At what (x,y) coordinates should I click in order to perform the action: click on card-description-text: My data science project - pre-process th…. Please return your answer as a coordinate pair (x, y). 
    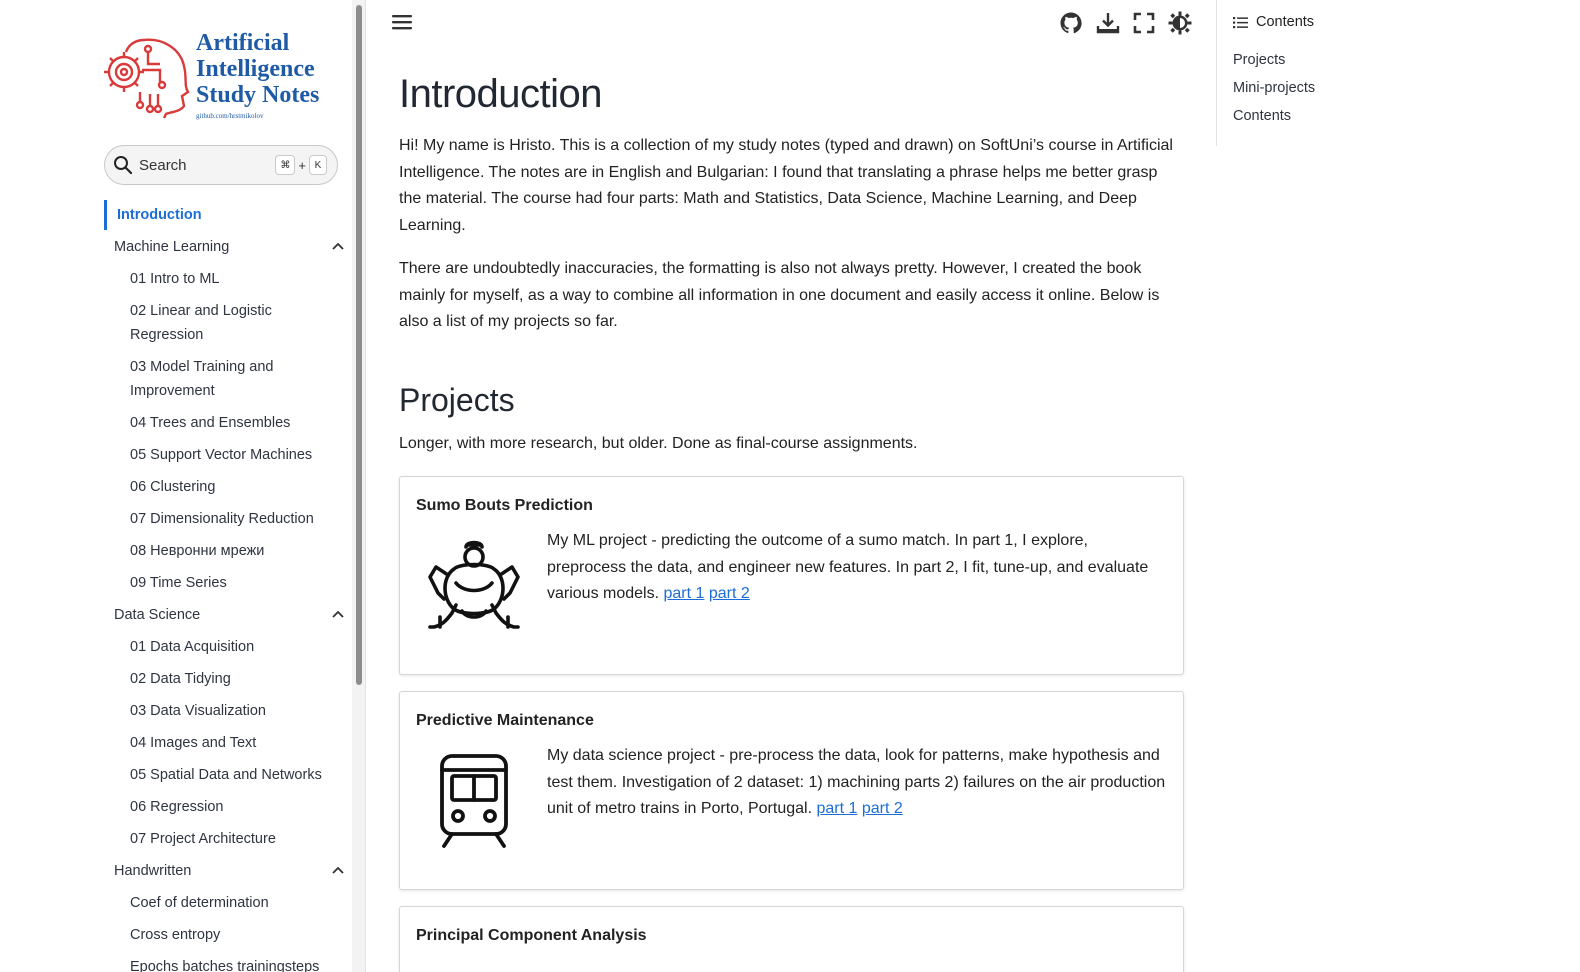
    Looking at the image, I should click on (856, 782).